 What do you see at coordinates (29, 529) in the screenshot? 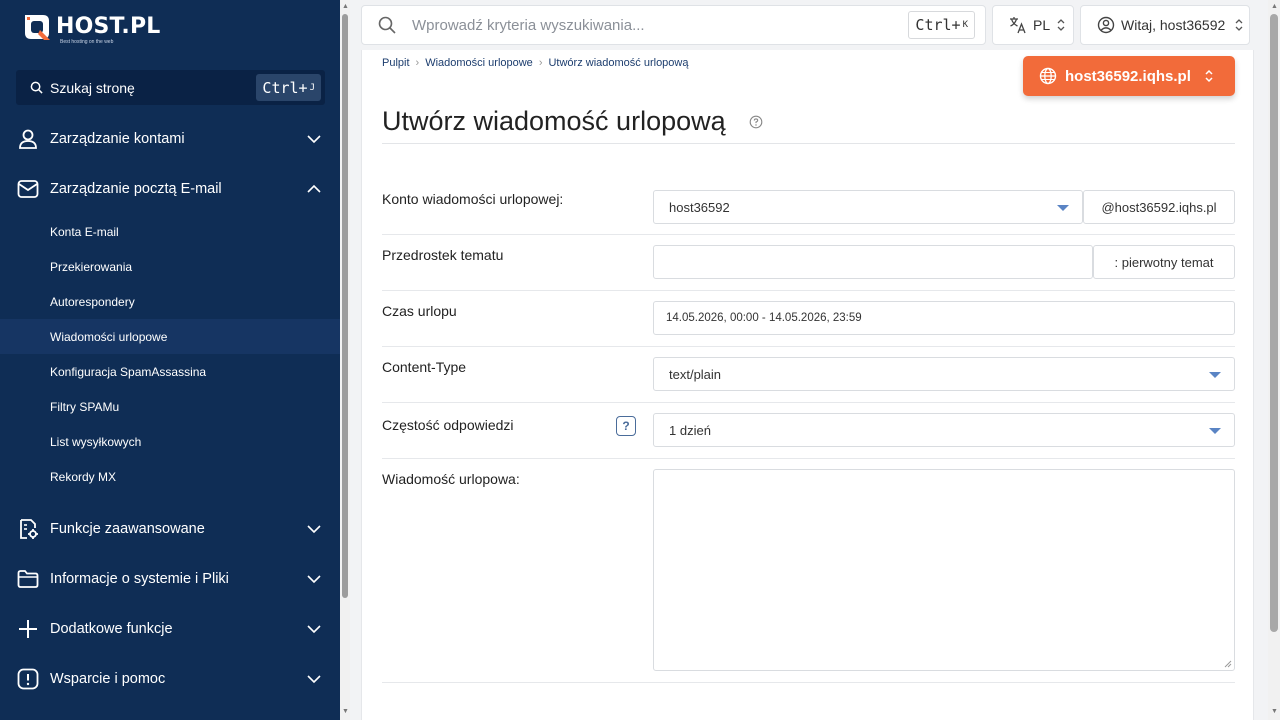
I see `settings-doc-icon` at bounding box center [29, 529].